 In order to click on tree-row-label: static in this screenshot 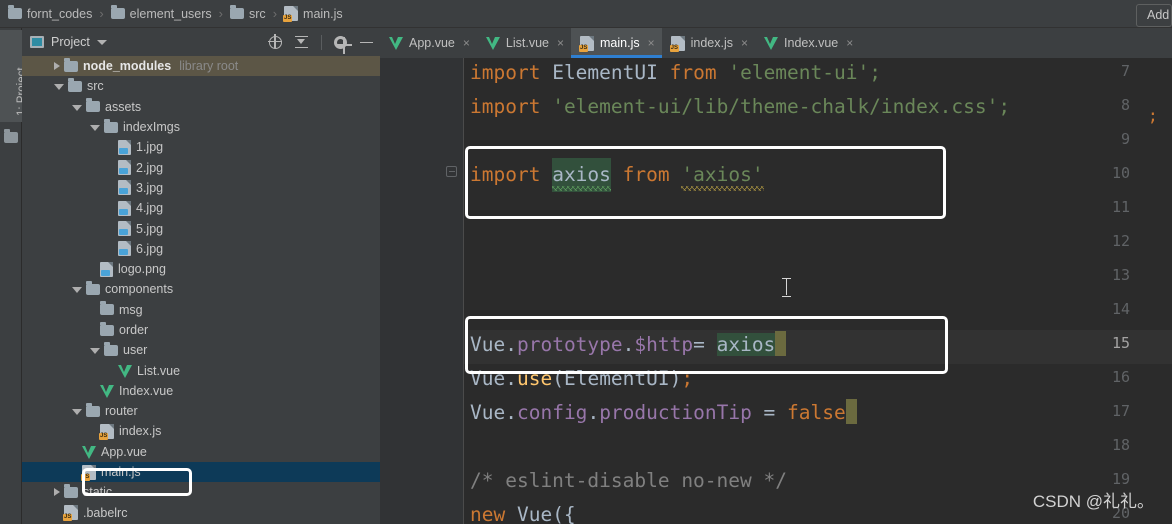, I will do `click(98, 492)`.